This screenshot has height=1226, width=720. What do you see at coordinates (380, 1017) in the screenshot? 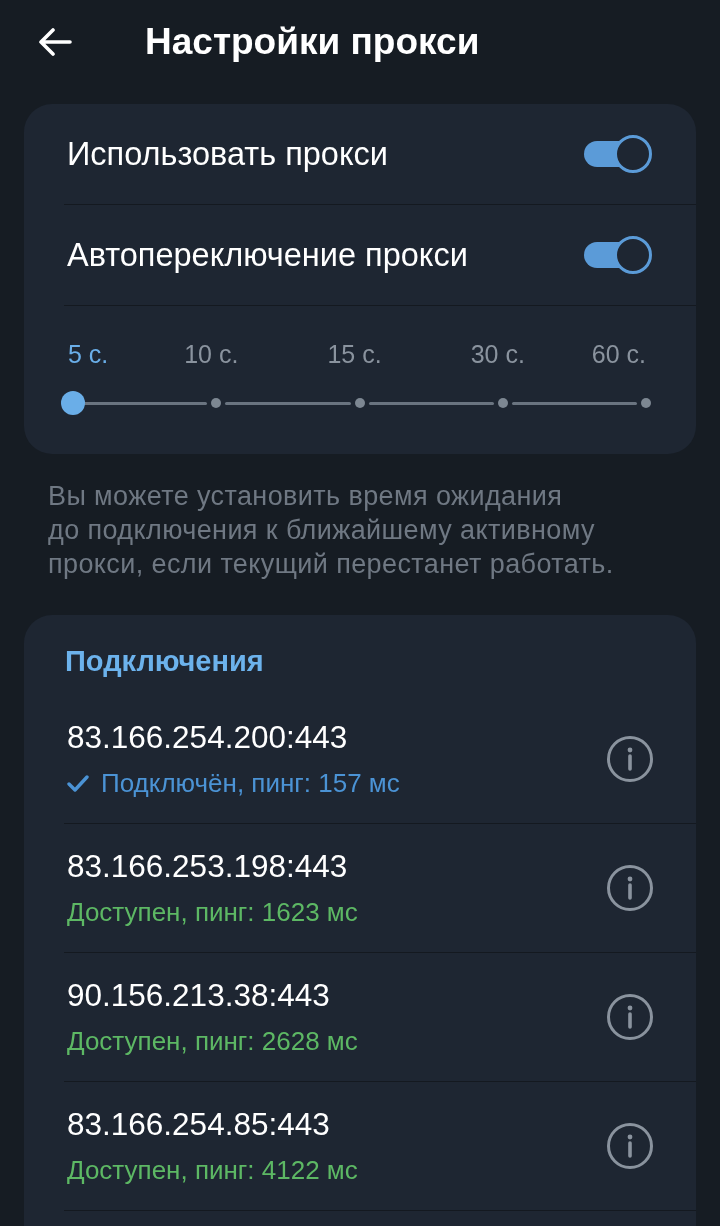
I see `proxy-row: 90.156.213.38:443 Доступен, пинг: 2628 мс` at bounding box center [380, 1017].